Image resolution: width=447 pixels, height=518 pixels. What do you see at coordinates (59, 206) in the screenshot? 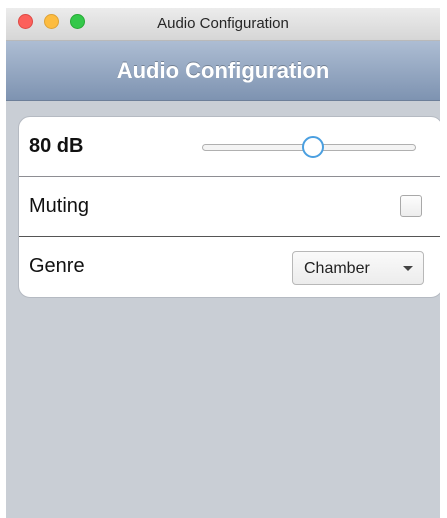
I see `muting-label: Muting` at bounding box center [59, 206].